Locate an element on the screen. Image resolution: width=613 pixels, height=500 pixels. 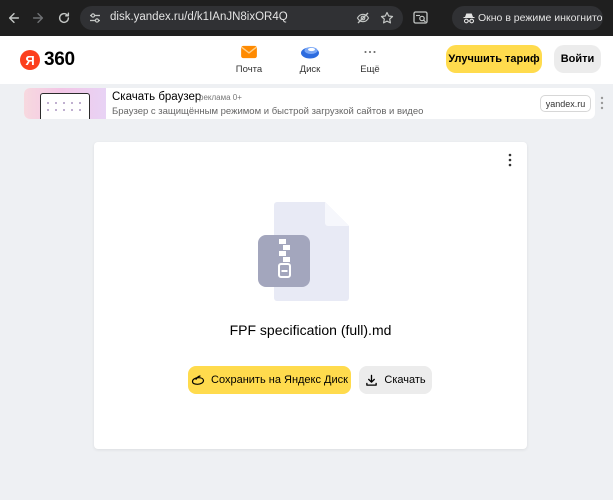
incognito-indicator: Окно в режиме инкогнито is located at coordinates (527, 18).